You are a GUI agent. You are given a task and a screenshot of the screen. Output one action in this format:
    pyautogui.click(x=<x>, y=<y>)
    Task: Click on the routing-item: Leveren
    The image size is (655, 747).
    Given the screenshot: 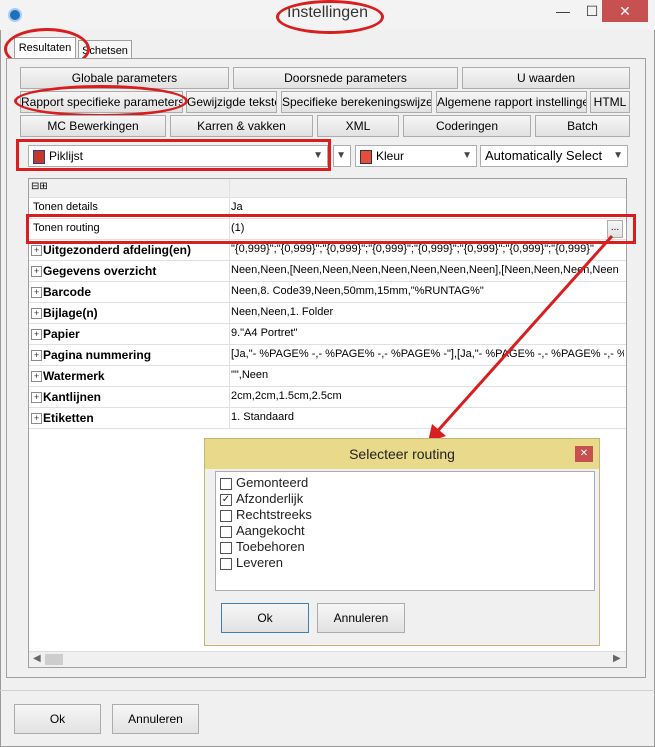 What is the action you would take?
    pyautogui.click(x=251, y=562)
    